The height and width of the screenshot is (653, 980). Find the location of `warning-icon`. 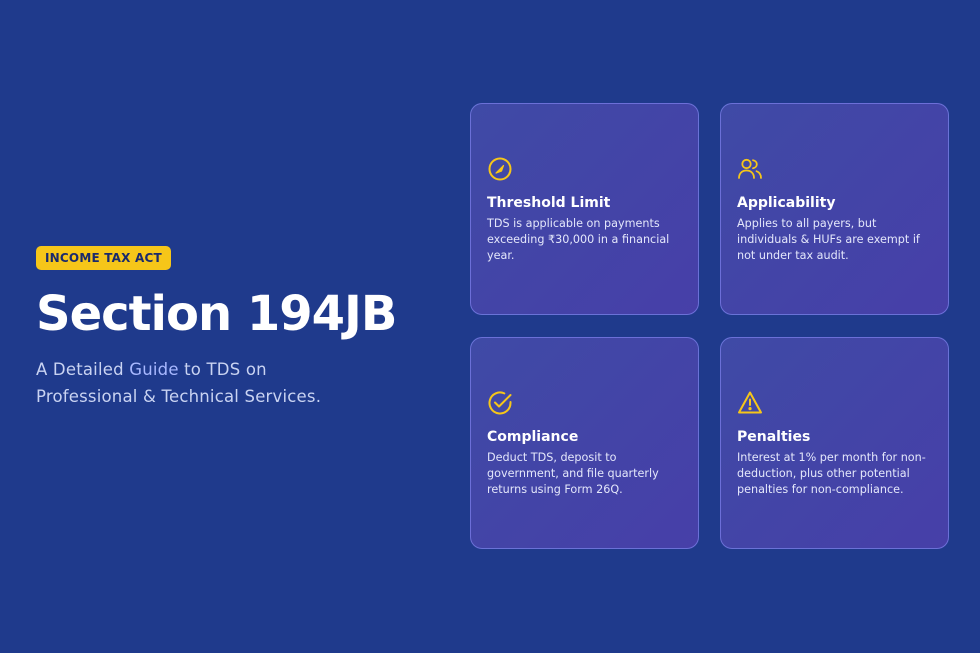

warning-icon is located at coordinates (750, 402).